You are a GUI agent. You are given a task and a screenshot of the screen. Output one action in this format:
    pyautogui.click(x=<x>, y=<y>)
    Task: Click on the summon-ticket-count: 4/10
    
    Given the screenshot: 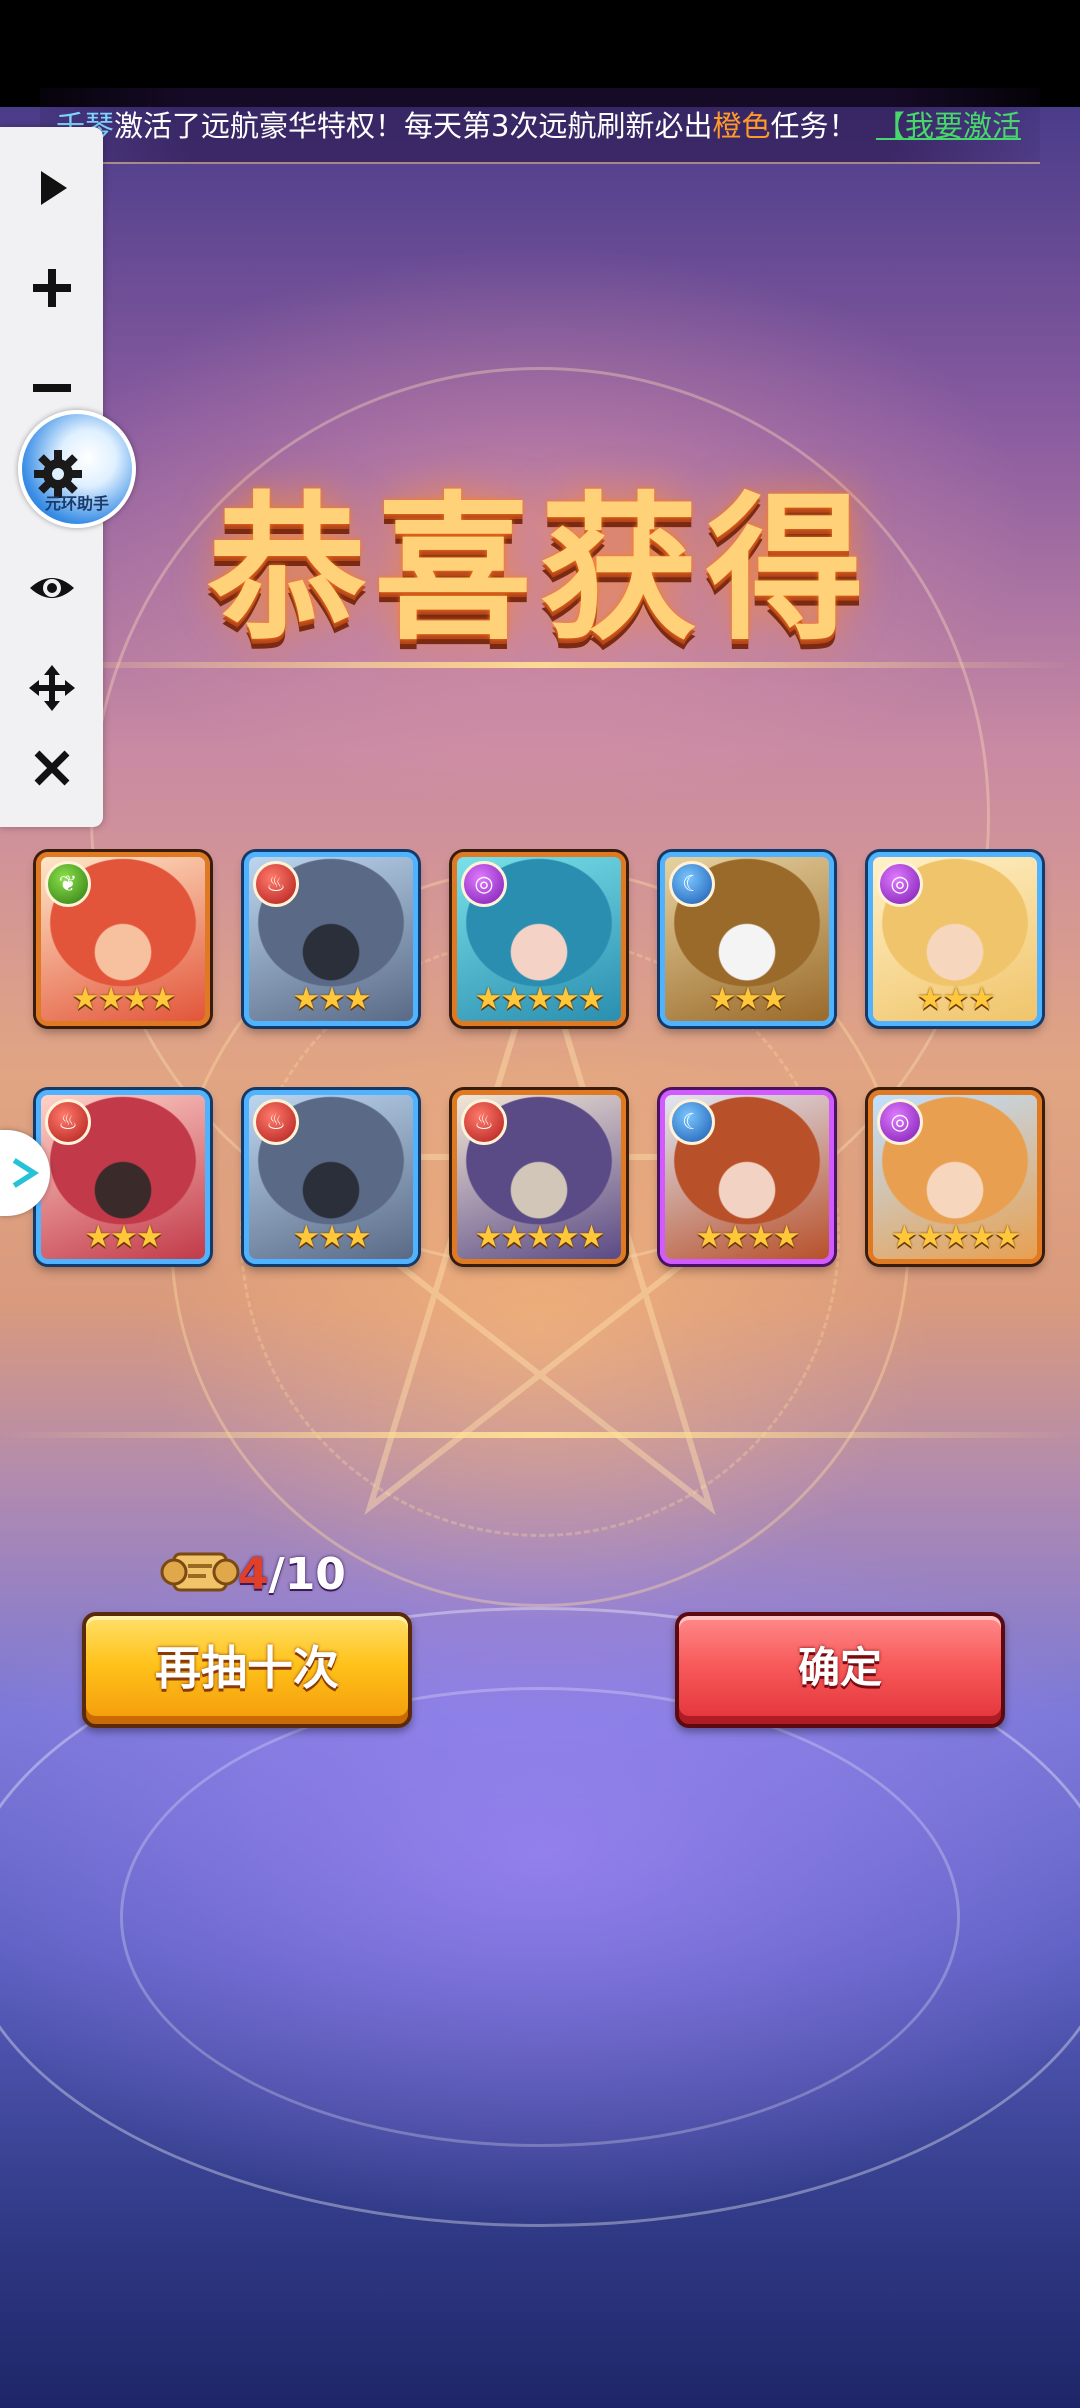 What is the action you would take?
    pyautogui.click(x=292, y=1575)
    